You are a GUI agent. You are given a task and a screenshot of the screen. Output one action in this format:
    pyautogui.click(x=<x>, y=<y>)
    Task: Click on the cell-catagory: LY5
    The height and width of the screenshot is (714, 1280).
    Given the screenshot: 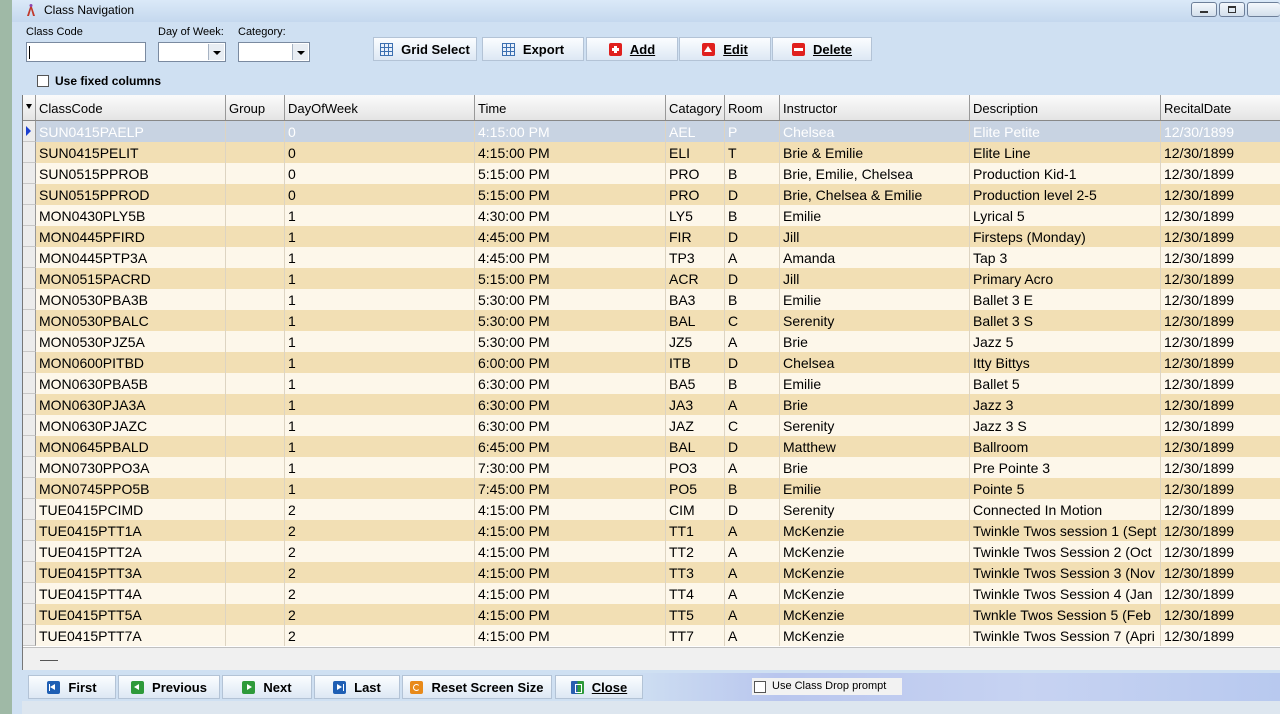 What is the action you would take?
    pyautogui.click(x=695, y=215)
    